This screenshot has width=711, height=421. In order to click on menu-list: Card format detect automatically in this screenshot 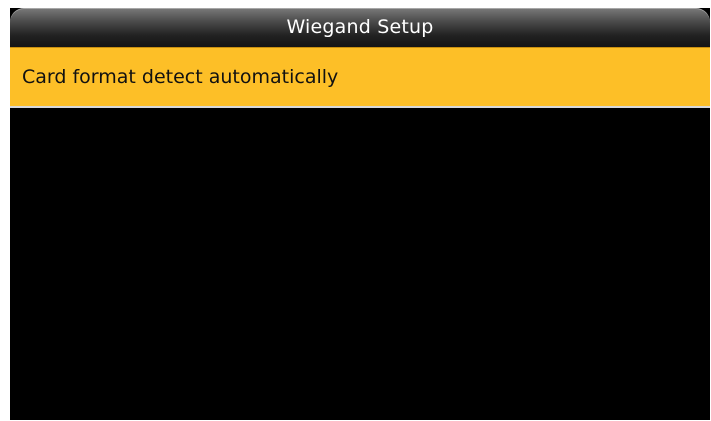, I will do `click(360, 77)`.